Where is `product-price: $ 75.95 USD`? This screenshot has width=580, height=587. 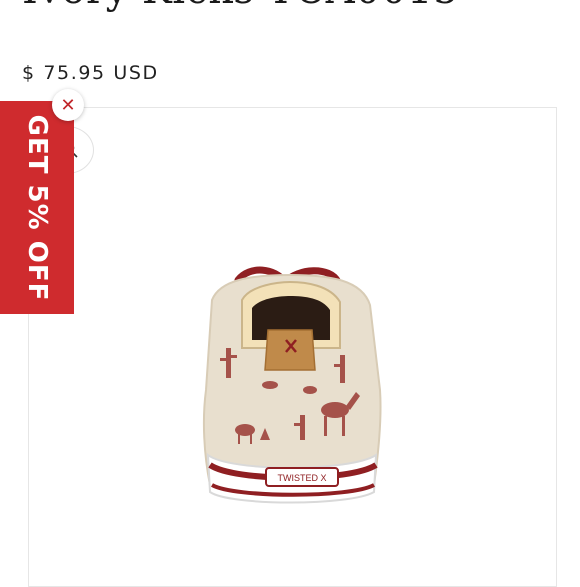 product-price: $ 75.95 USD is located at coordinates (90, 73).